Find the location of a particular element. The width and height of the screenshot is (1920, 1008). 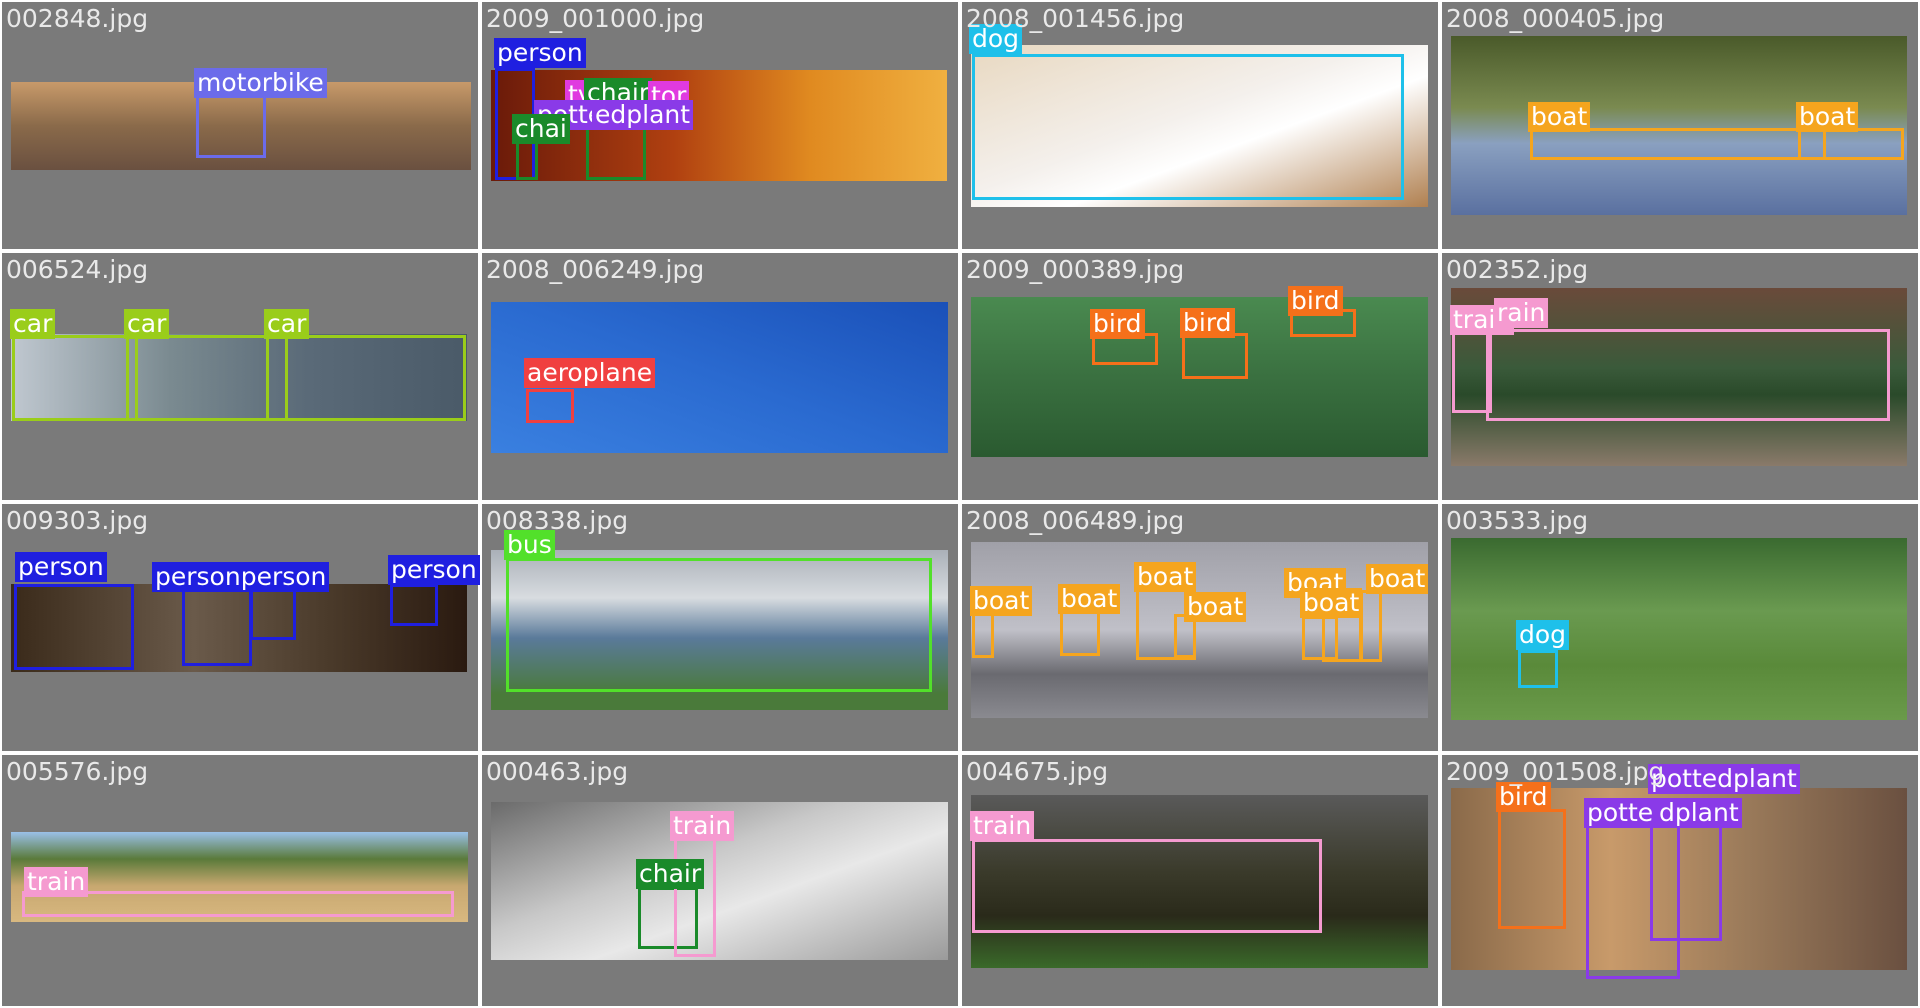

image-tile: 008338.jpg bus is located at coordinates (720, 627).